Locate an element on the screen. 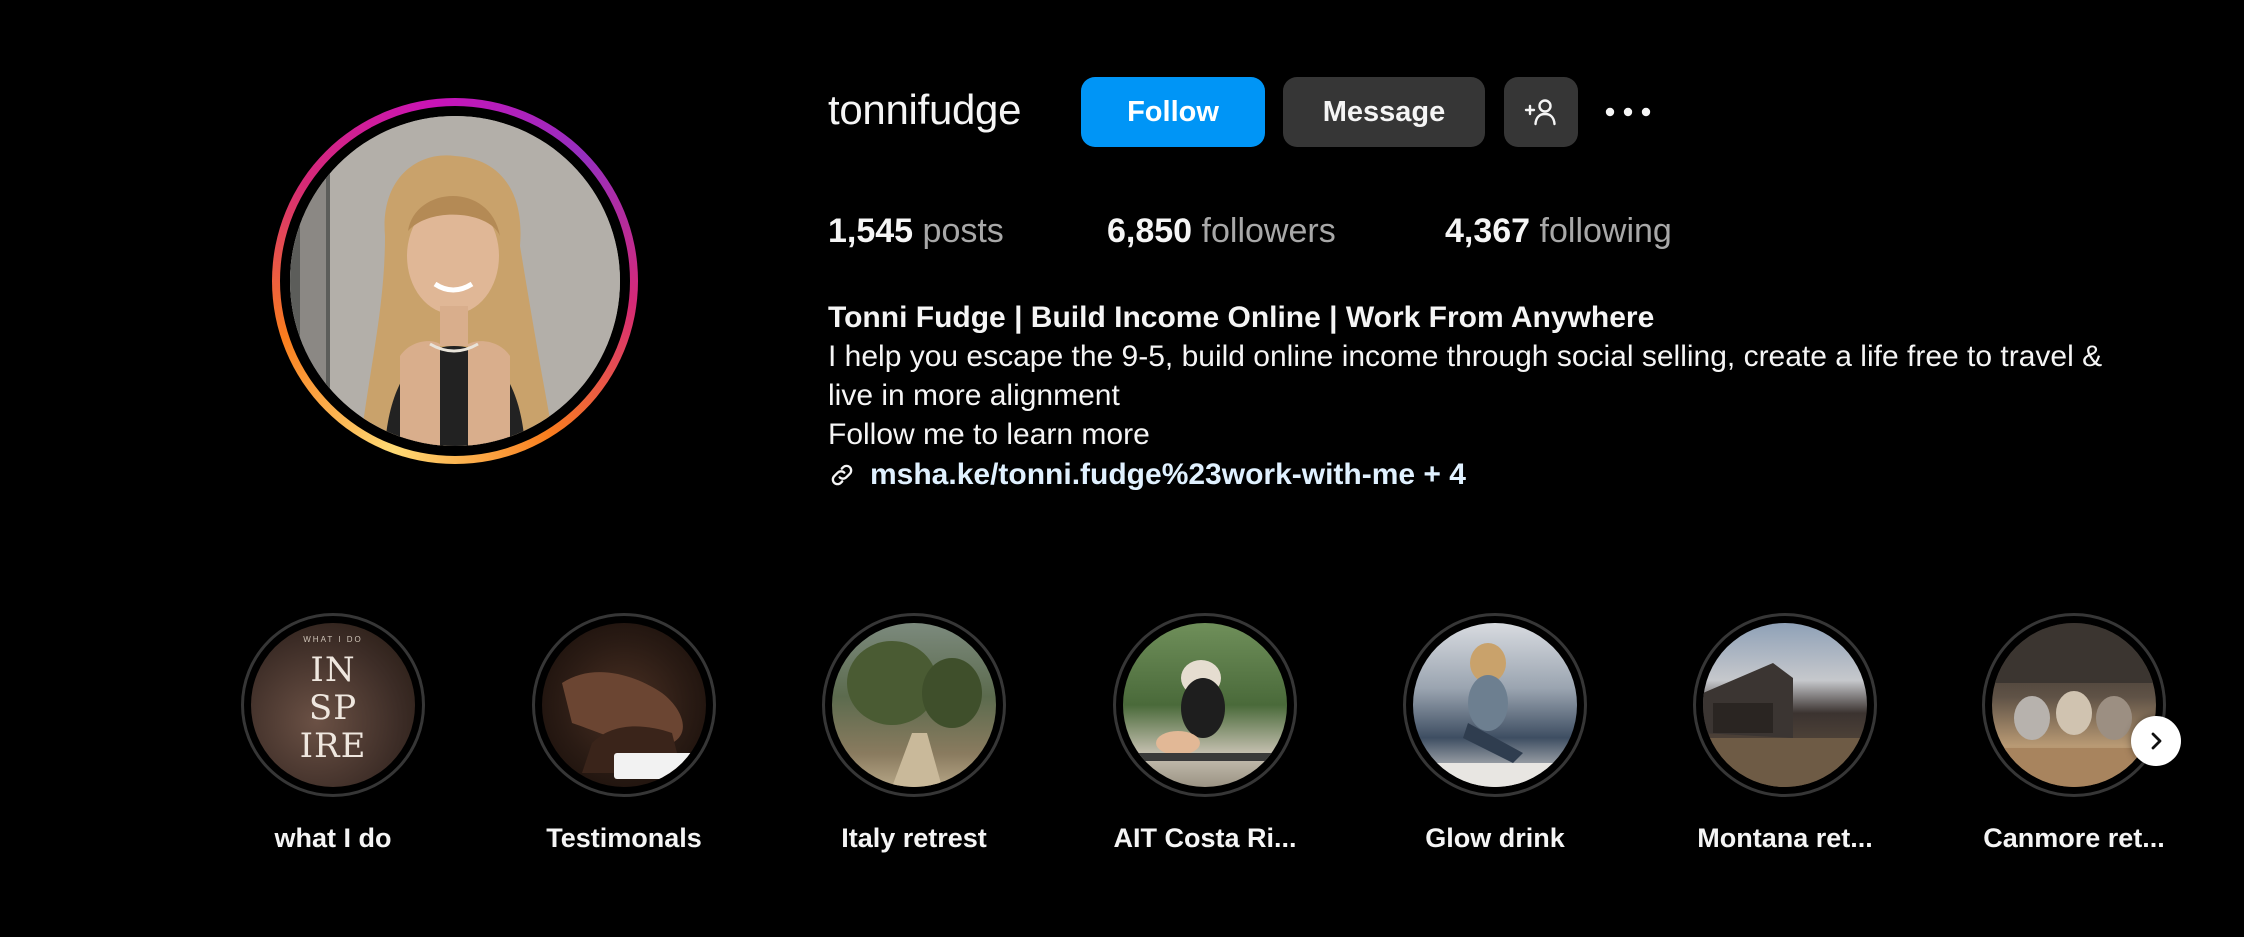 Image resolution: width=2244 pixels, height=937 pixels. story-highlight: Testimonals is located at coordinates (624, 733).